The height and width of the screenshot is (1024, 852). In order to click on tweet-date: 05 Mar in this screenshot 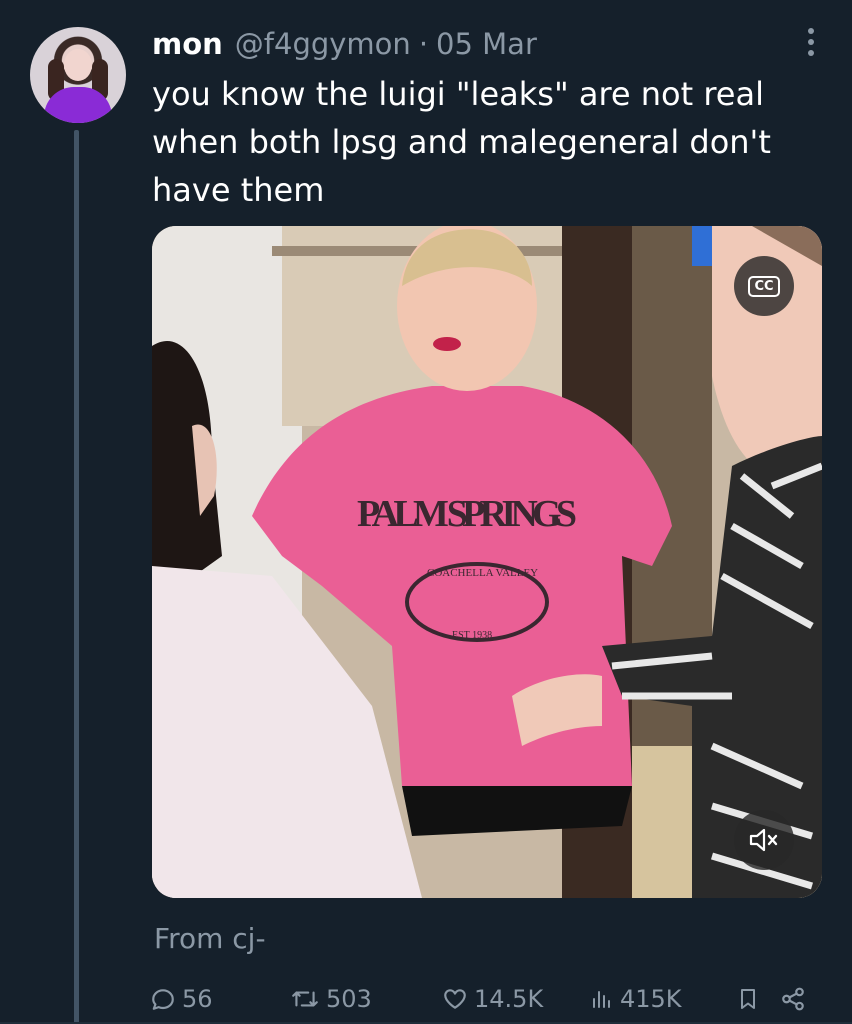, I will do `click(486, 44)`.